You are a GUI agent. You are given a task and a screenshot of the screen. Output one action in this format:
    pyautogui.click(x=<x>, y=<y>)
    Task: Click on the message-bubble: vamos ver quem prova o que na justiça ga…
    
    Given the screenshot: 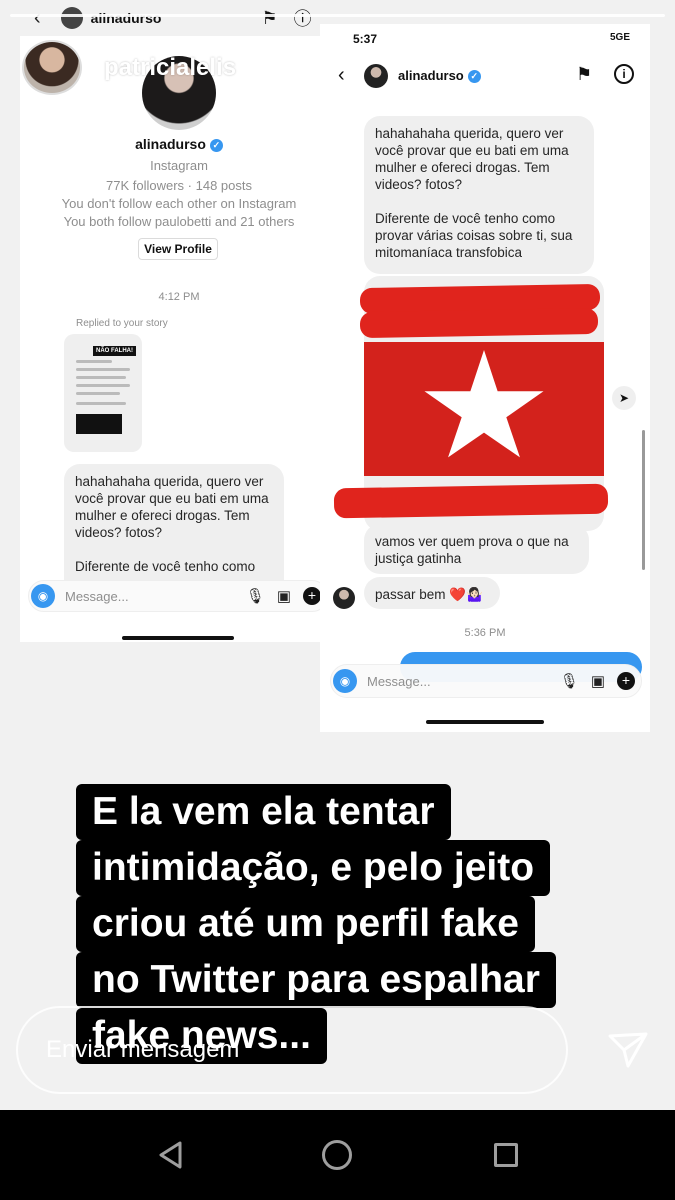 What is the action you would take?
    pyautogui.click(x=476, y=549)
    